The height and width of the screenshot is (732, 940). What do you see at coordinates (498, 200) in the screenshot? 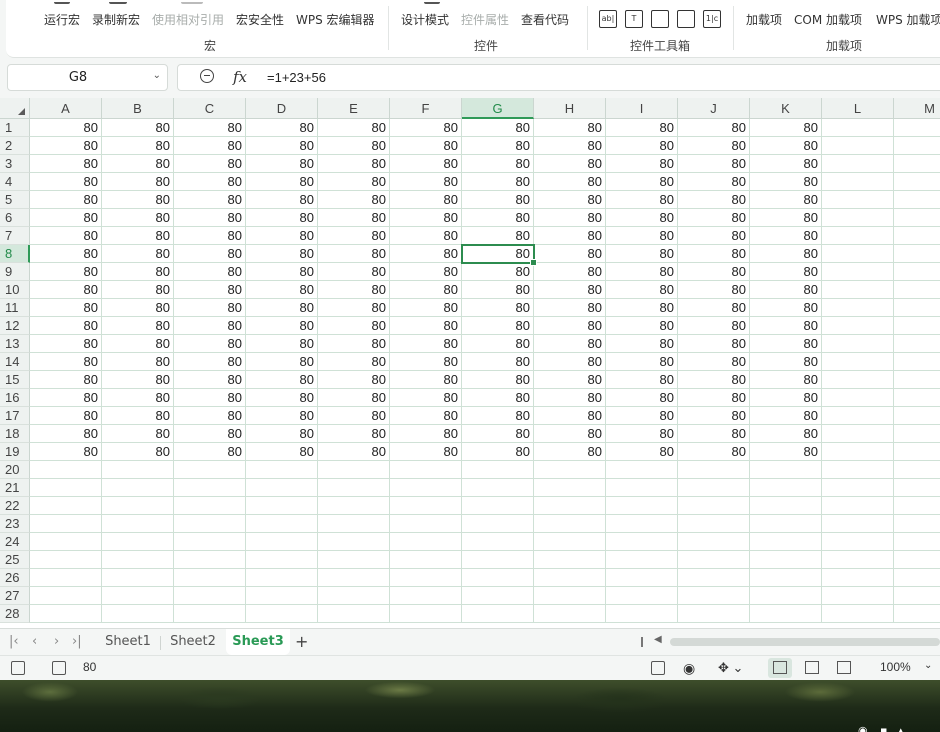
I see `cell-G5: 80` at bounding box center [498, 200].